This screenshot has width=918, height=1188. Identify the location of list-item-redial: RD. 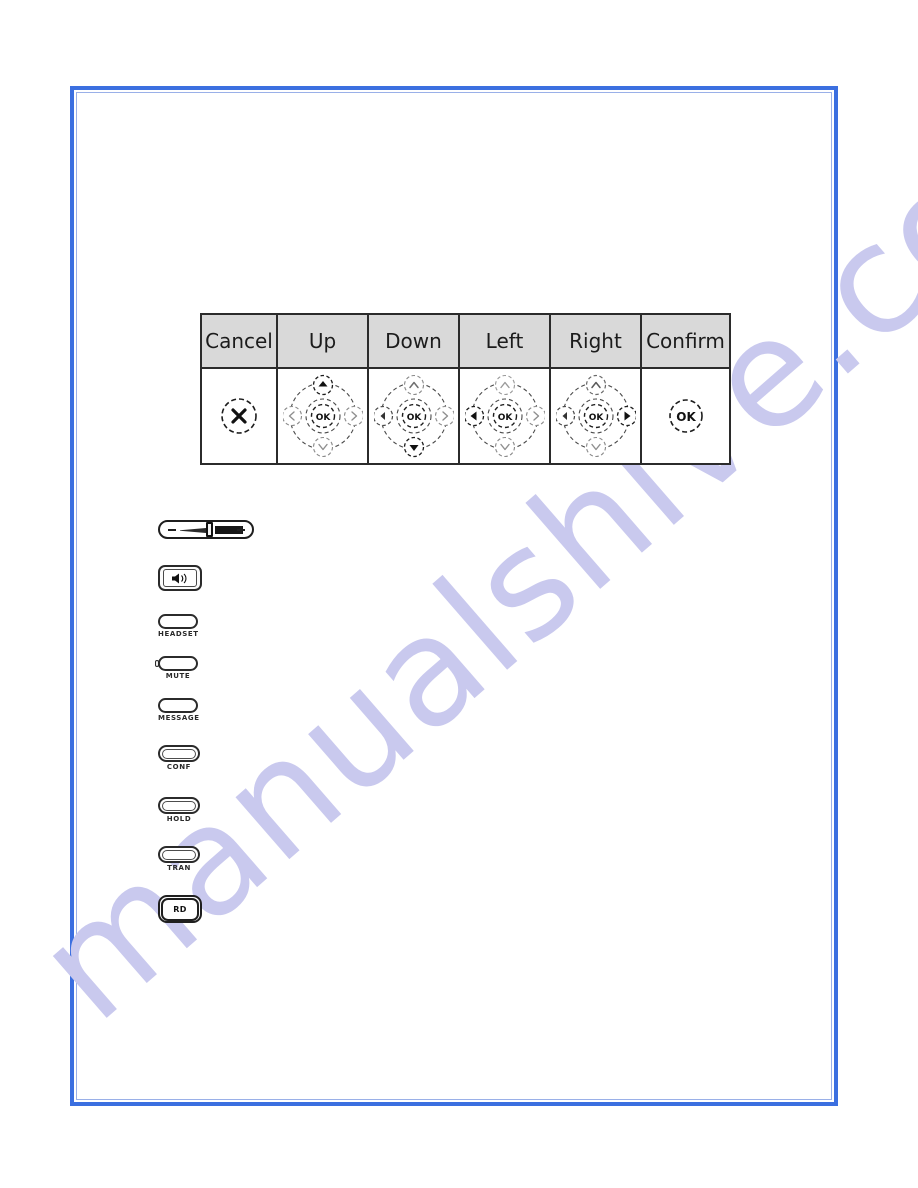
(228, 909).